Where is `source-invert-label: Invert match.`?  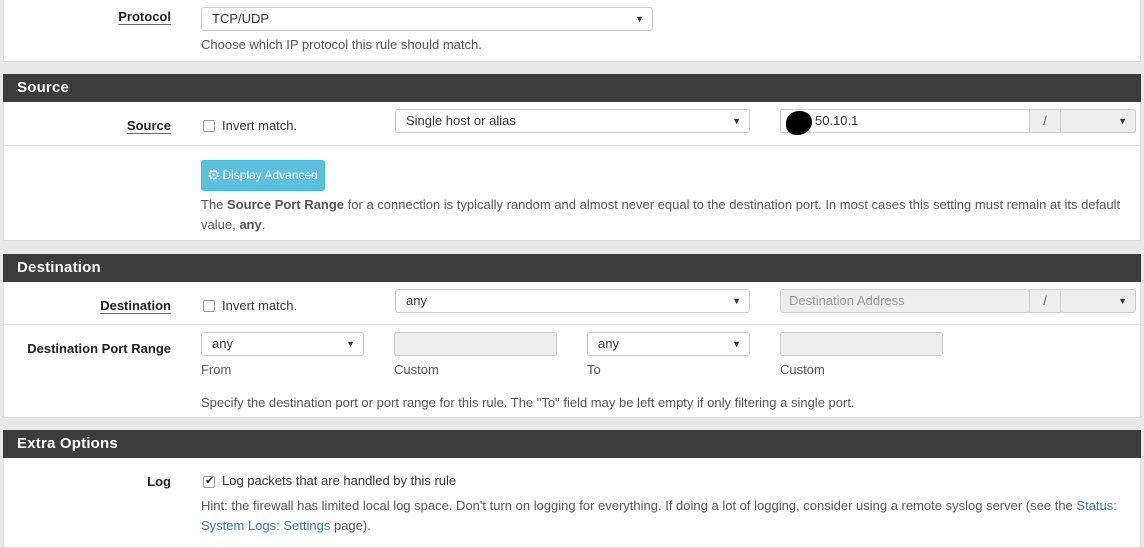
source-invert-label: Invert match. is located at coordinates (260, 125).